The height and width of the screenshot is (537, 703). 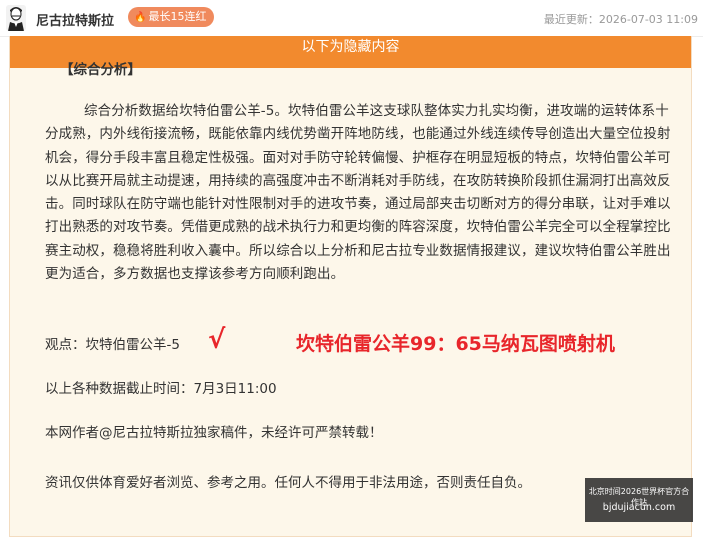 I want to click on site-watermark: 北京时间2026世界杯官方合作站 bjdujiacun.com, so click(x=639, y=500).